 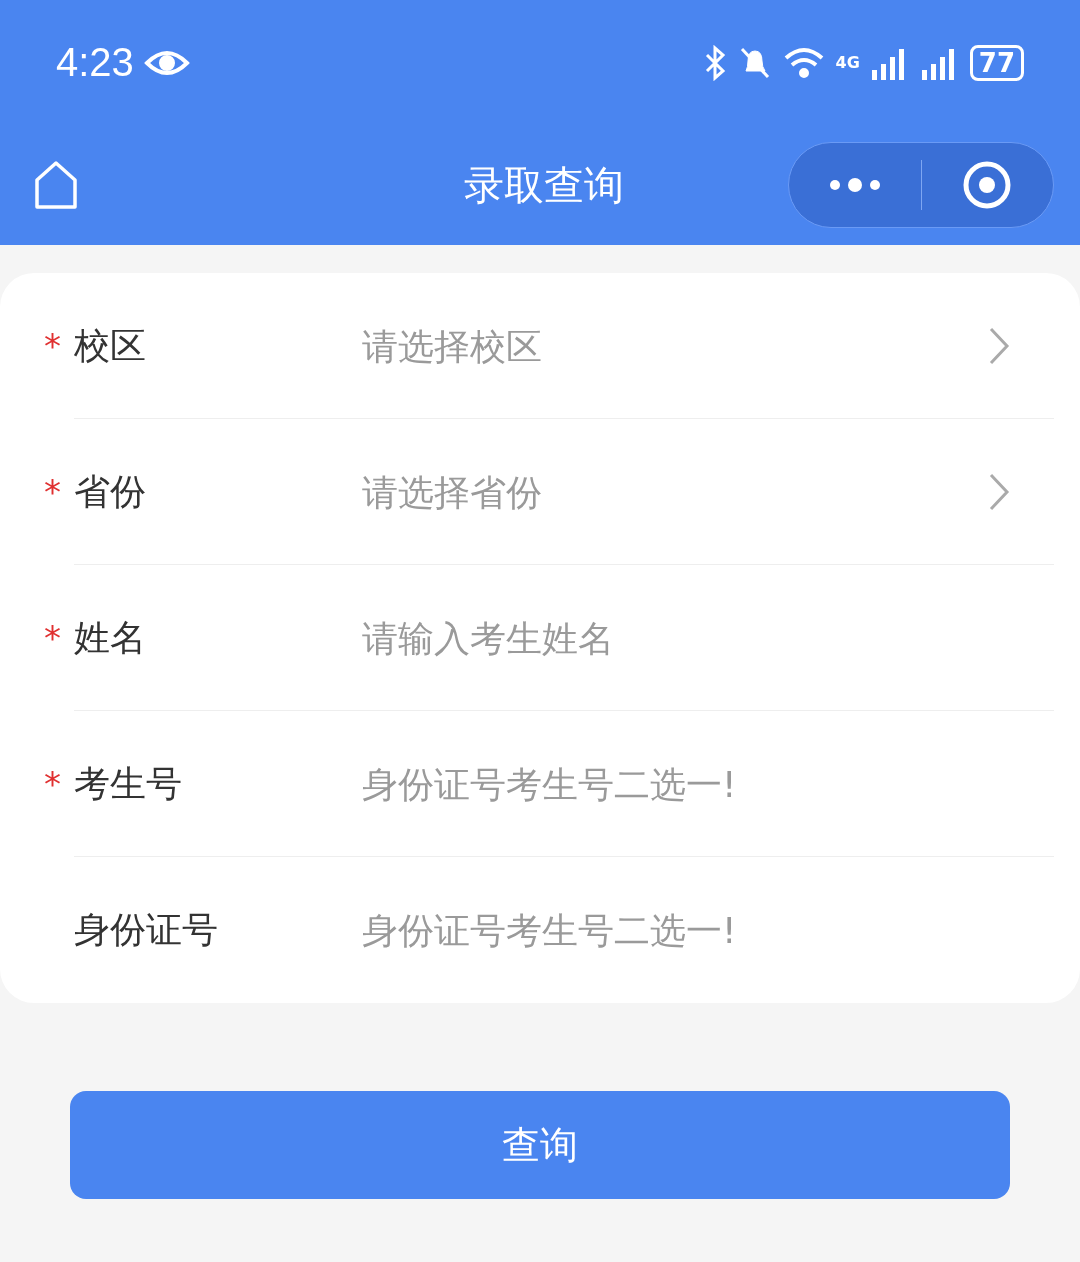 What do you see at coordinates (987, 185) in the screenshot?
I see `target-icon` at bounding box center [987, 185].